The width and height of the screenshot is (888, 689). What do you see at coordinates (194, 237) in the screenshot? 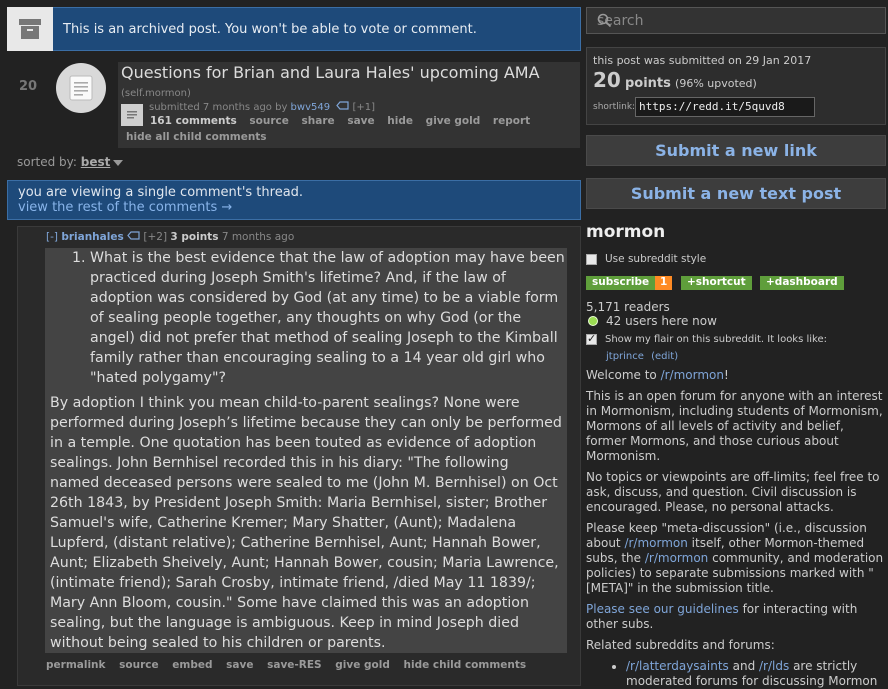
I see `comment-points: 3 points` at bounding box center [194, 237].